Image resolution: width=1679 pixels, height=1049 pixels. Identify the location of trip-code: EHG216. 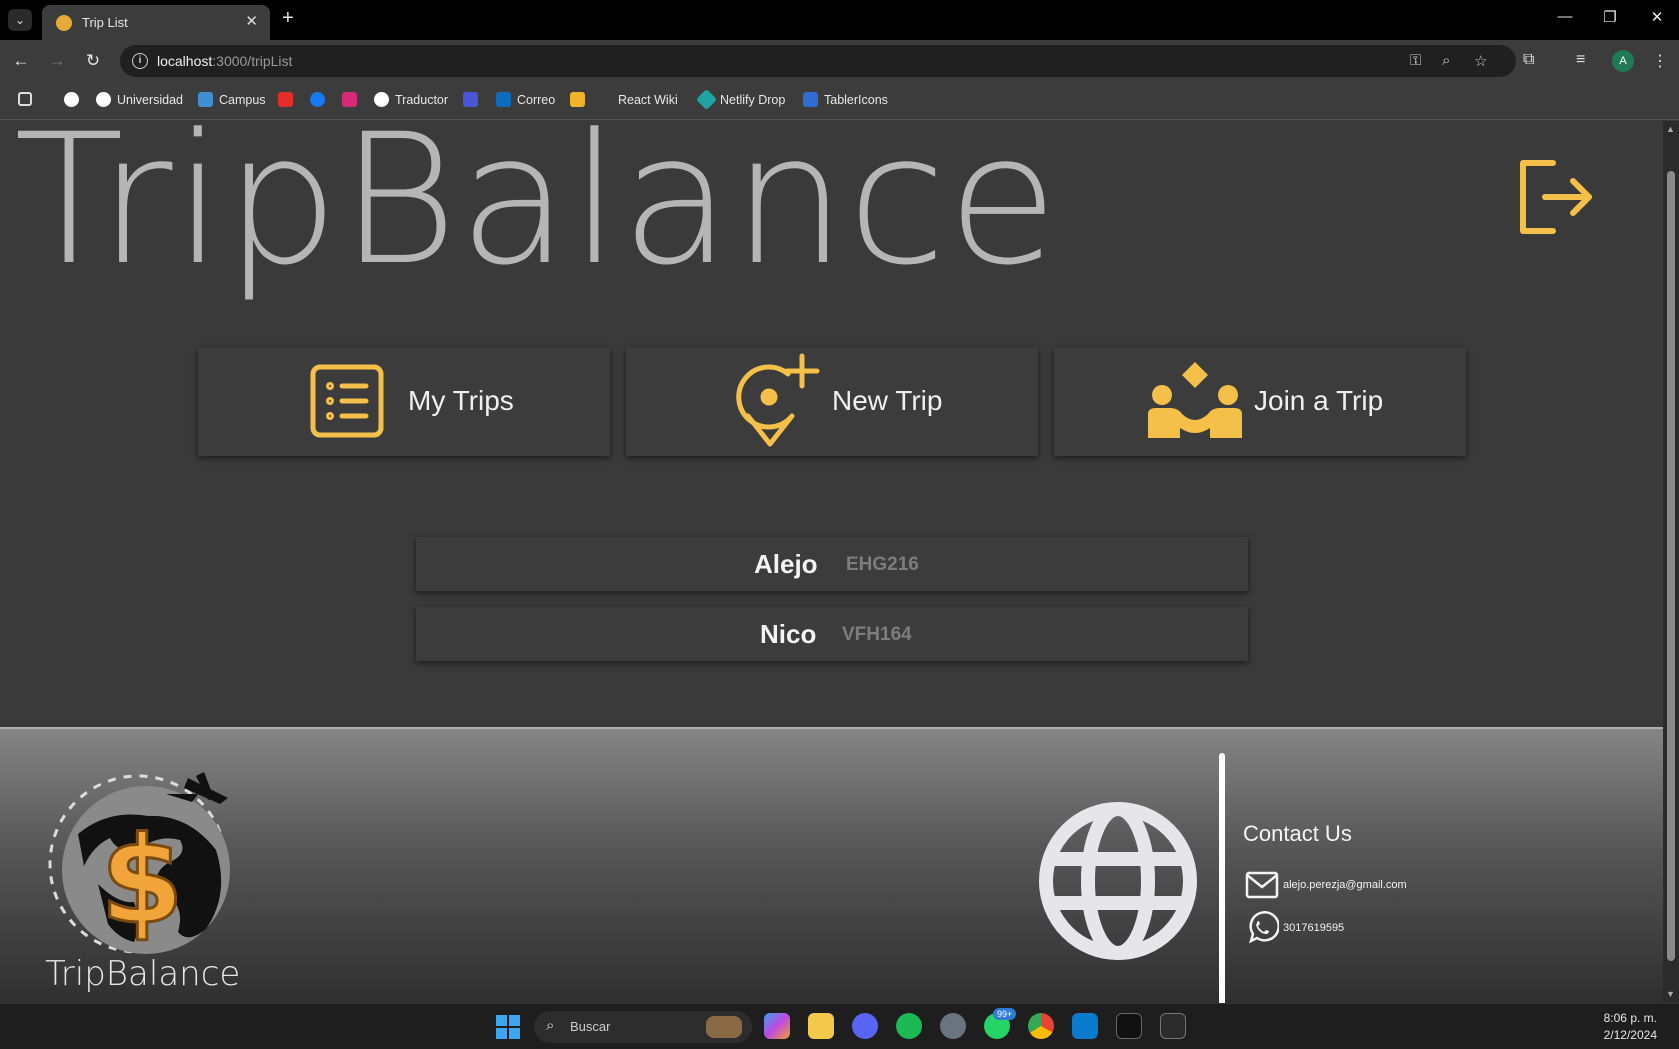
(882, 564).